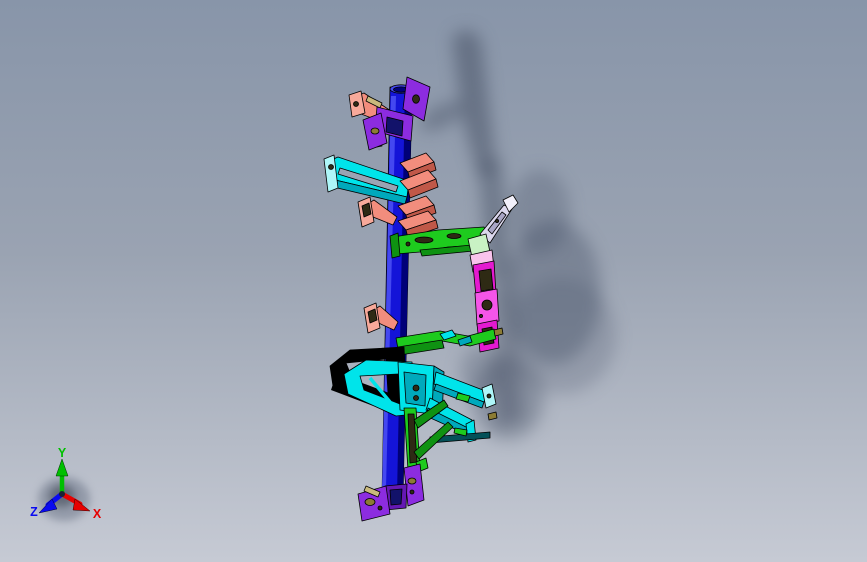 Image resolution: width=867 pixels, height=562 pixels. I want to click on axis-y-label: Y, so click(62, 453).